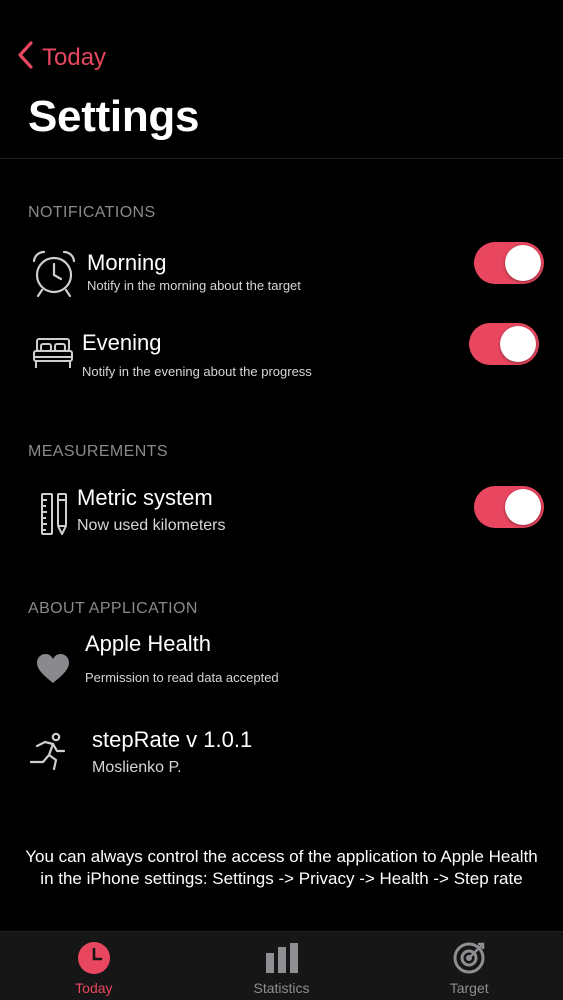  Describe the element at coordinates (94, 988) in the screenshot. I see `tab-today-label: Today` at that location.